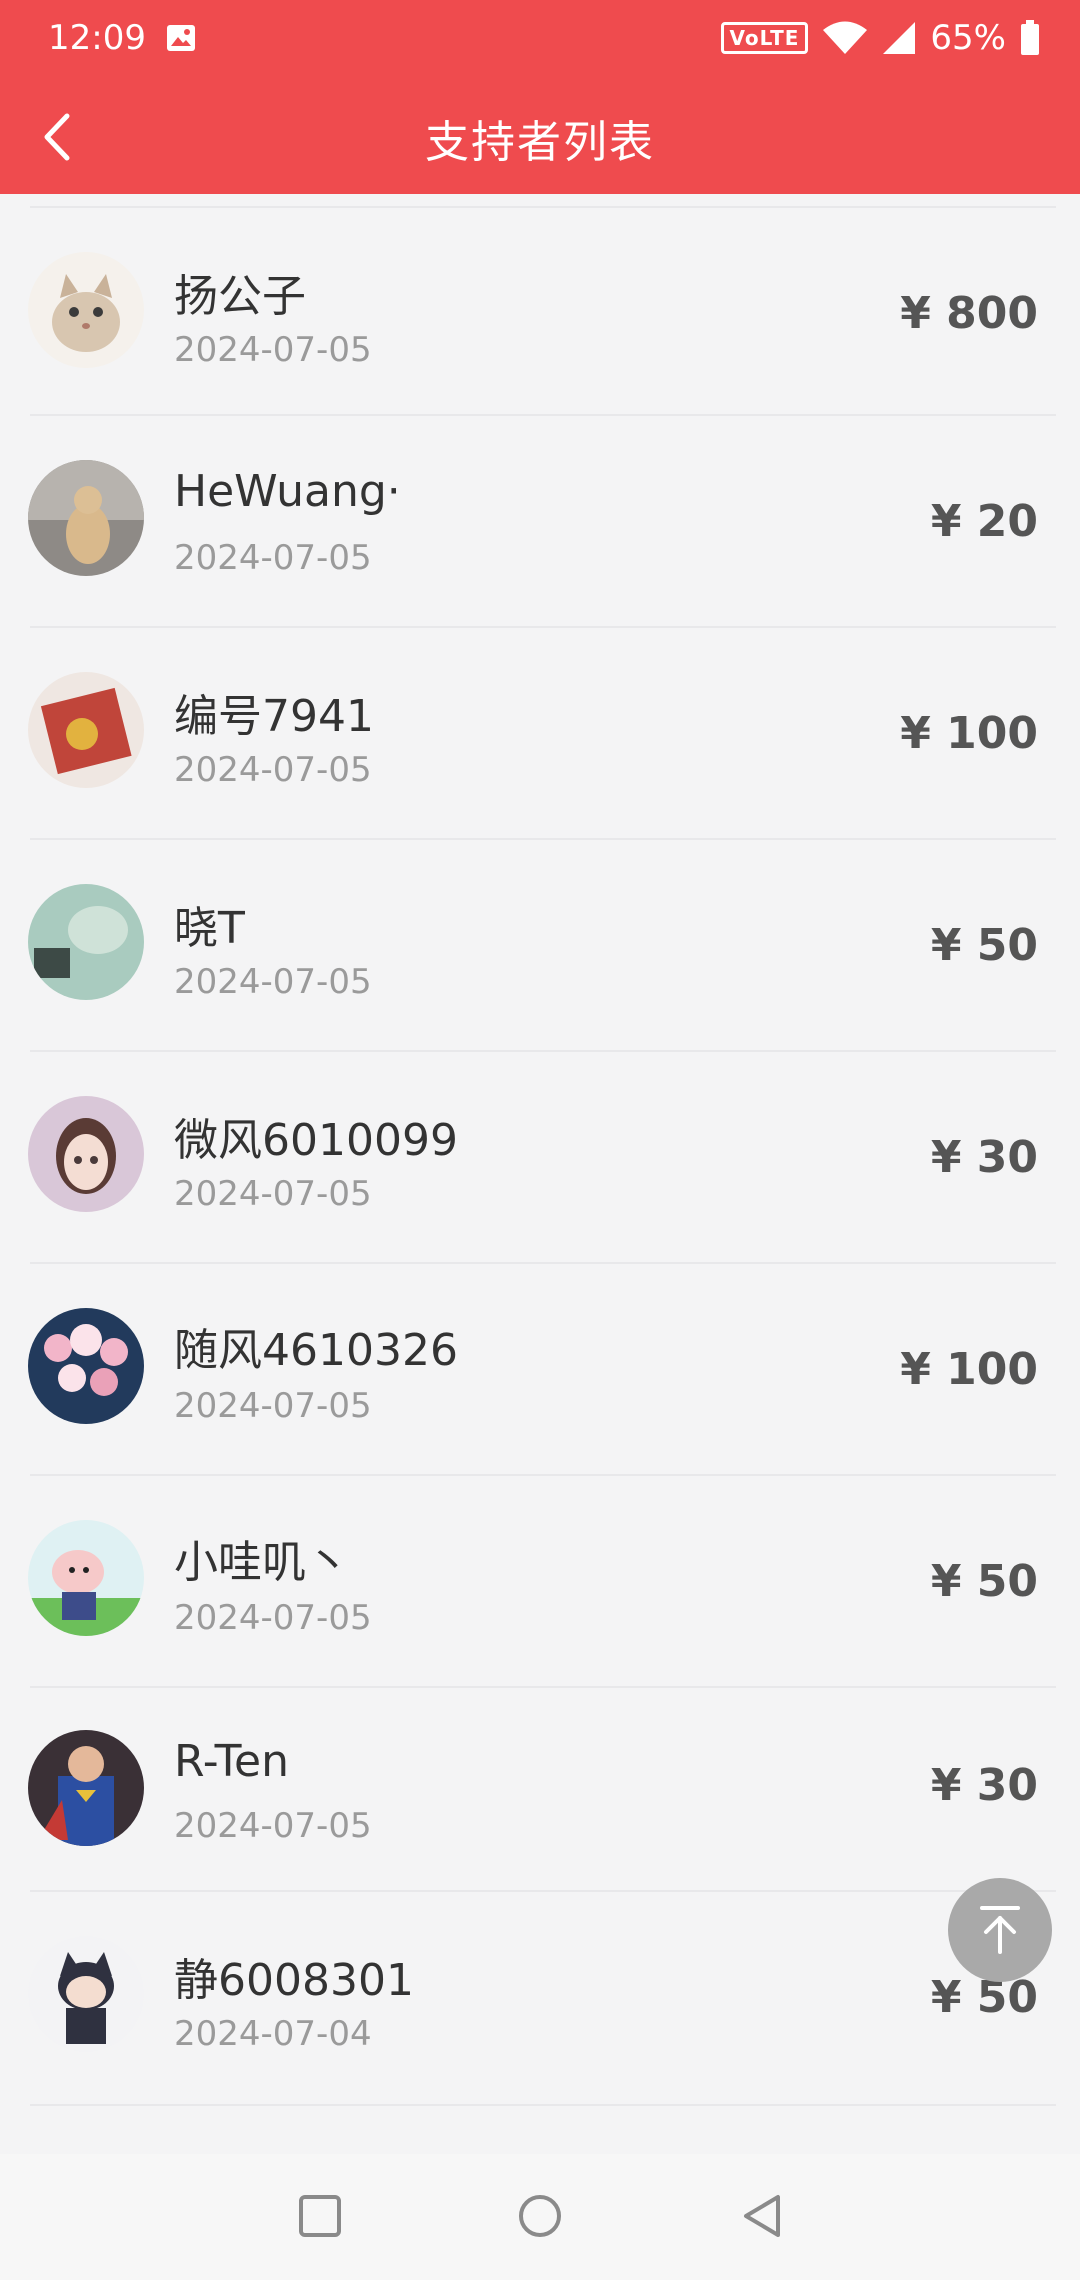  What do you see at coordinates (209, 928) in the screenshot?
I see `supporter-name: 晓T` at bounding box center [209, 928].